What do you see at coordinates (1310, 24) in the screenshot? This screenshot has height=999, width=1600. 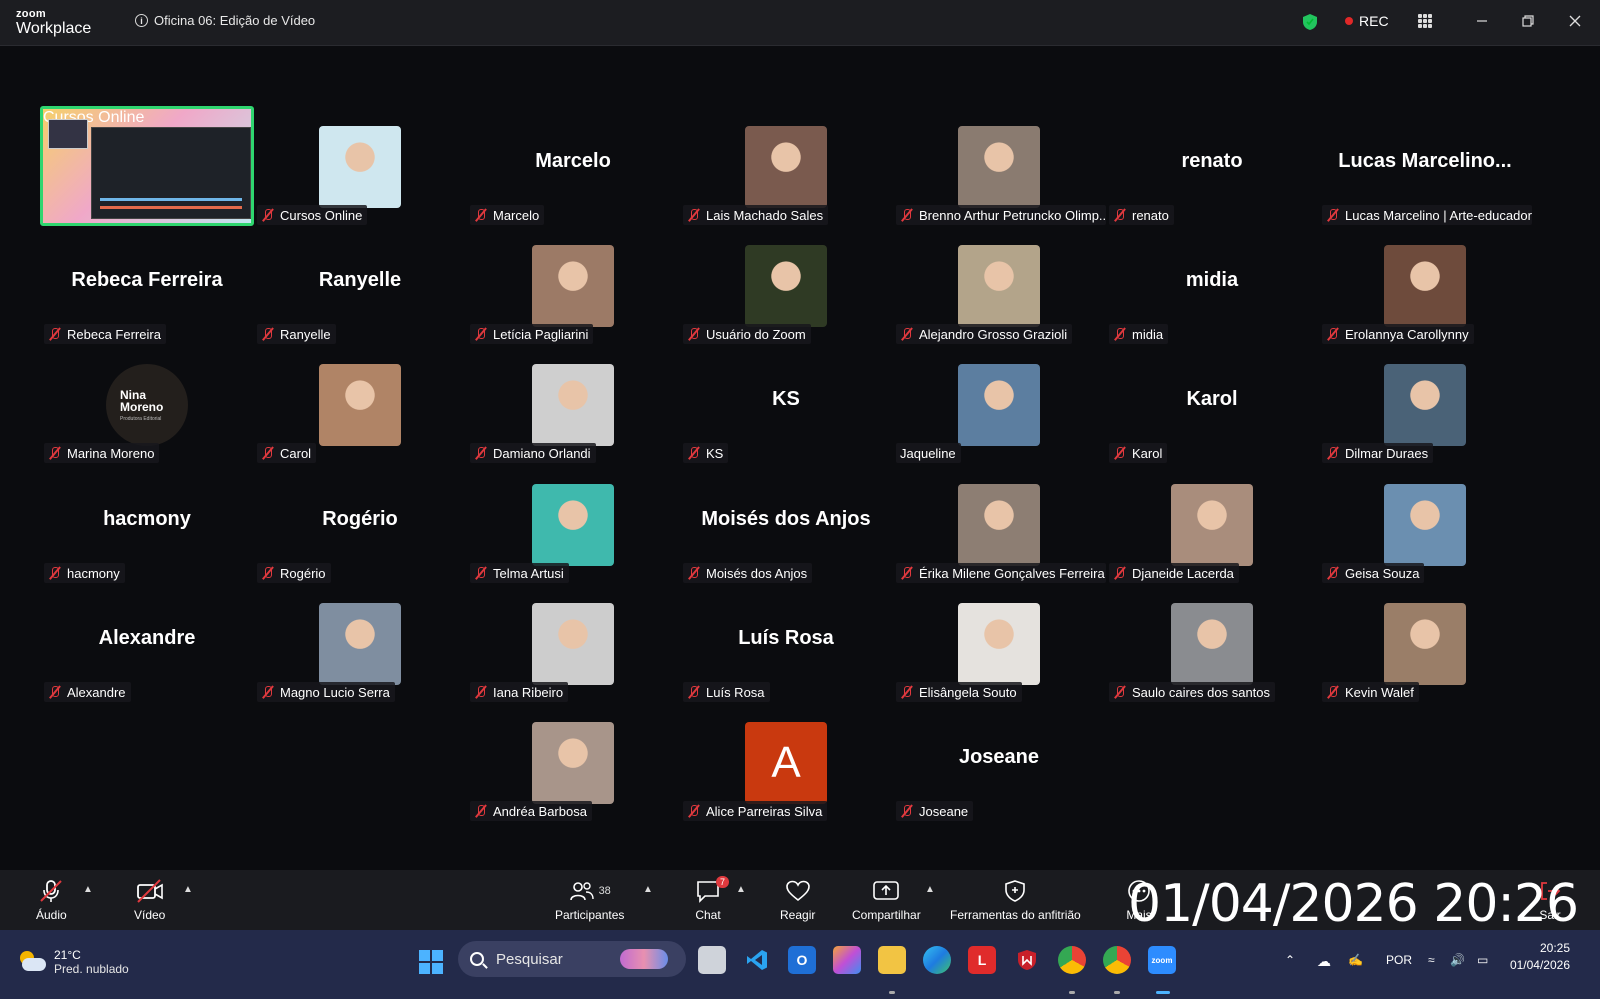 I see `shield-icon` at bounding box center [1310, 24].